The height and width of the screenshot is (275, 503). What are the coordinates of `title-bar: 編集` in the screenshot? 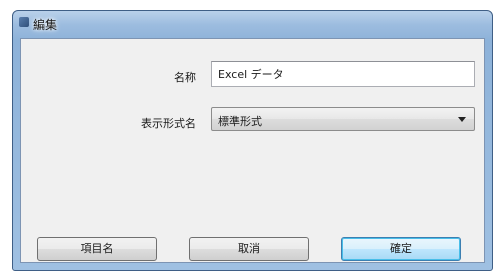 It's located at (252, 24).